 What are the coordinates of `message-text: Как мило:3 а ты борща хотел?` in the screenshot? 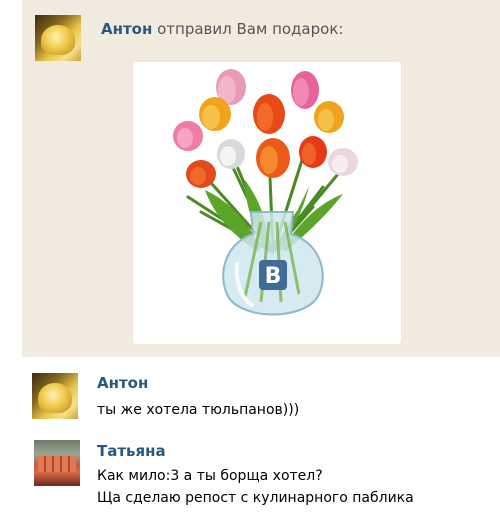 It's located at (210, 476).